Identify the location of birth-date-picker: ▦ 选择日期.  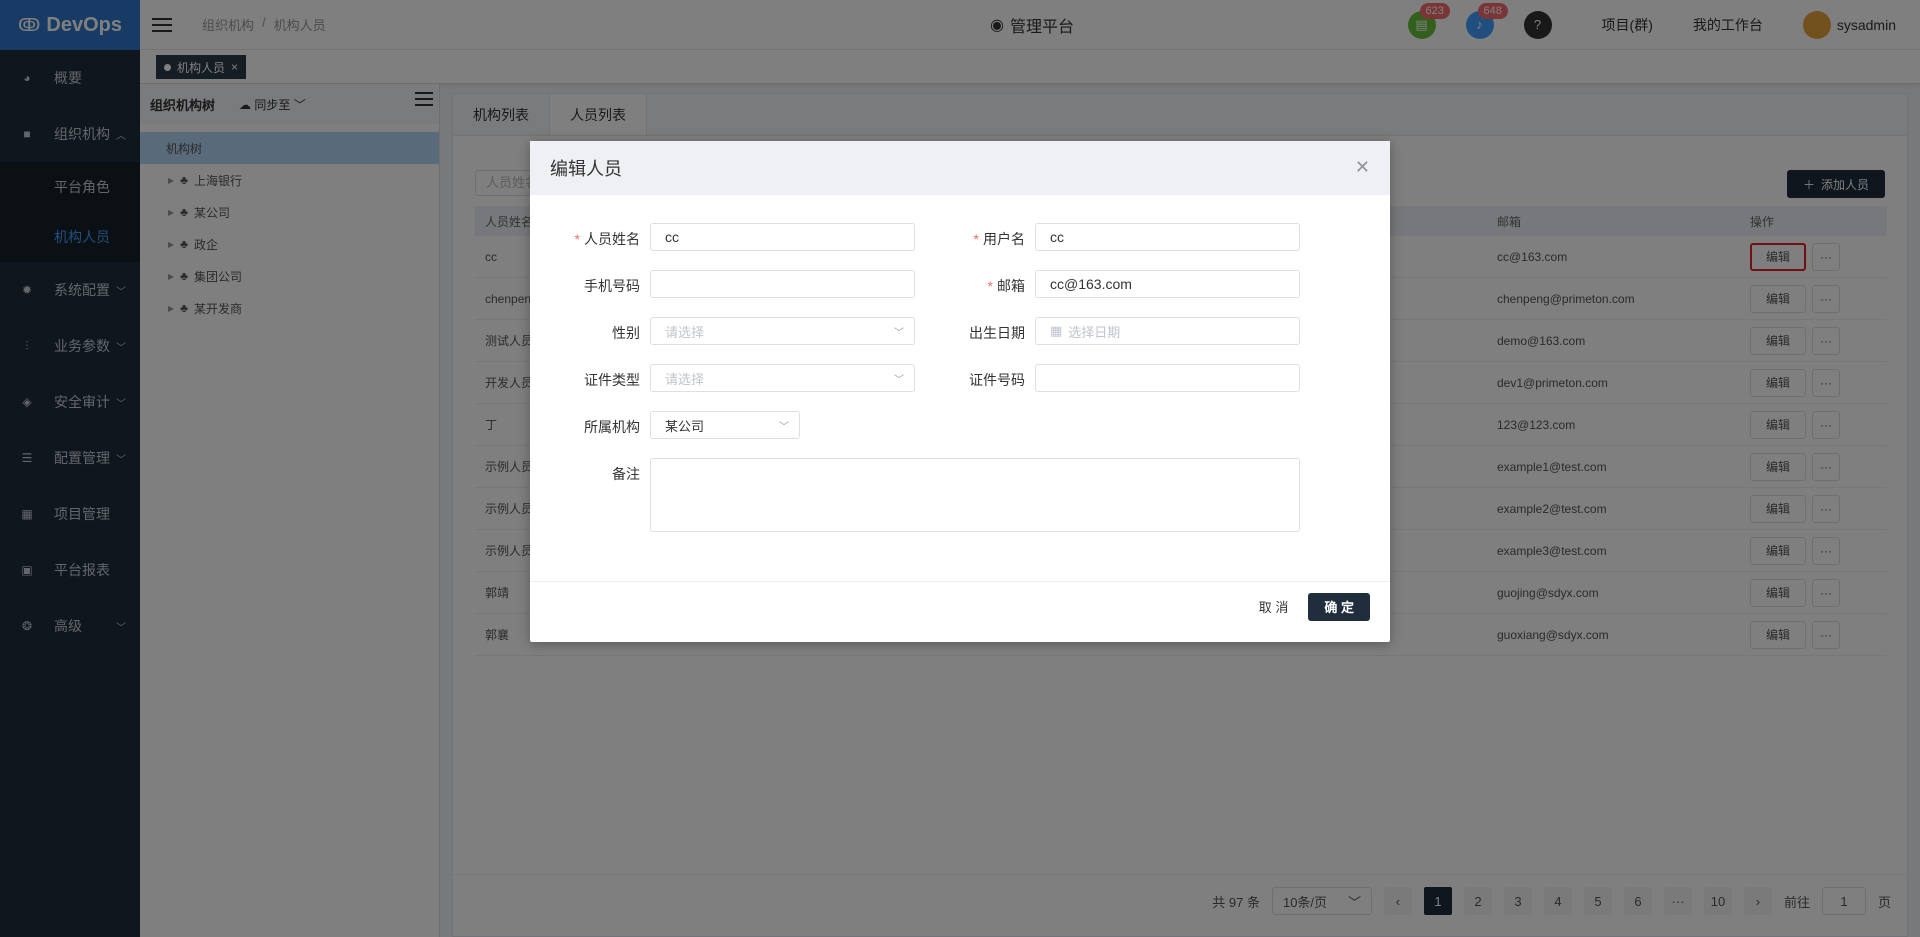
(1167, 331).